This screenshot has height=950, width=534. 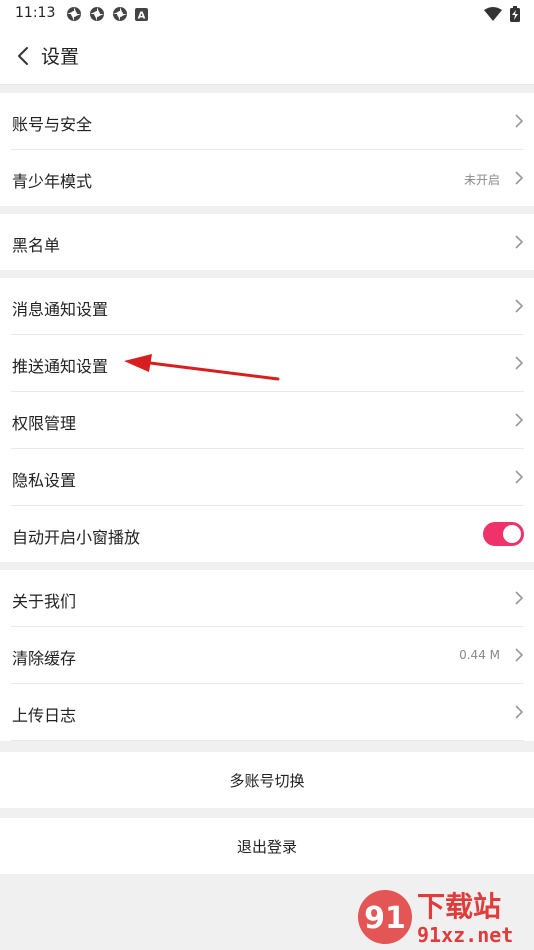 What do you see at coordinates (35, 13) in the screenshot?
I see `status-time: 11:13` at bounding box center [35, 13].